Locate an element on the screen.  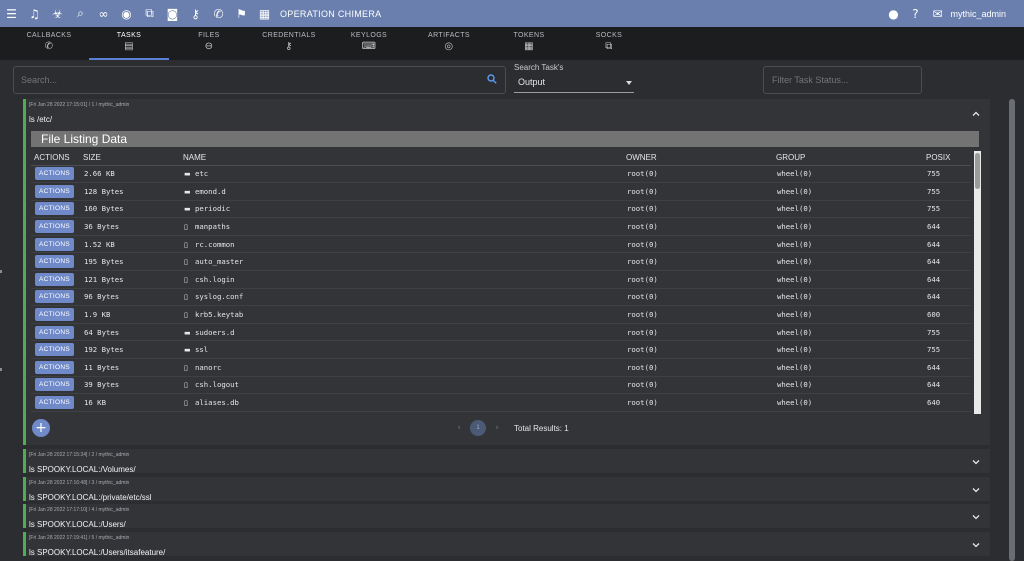
main-scrollbar is located at coordinates (1012, 330).